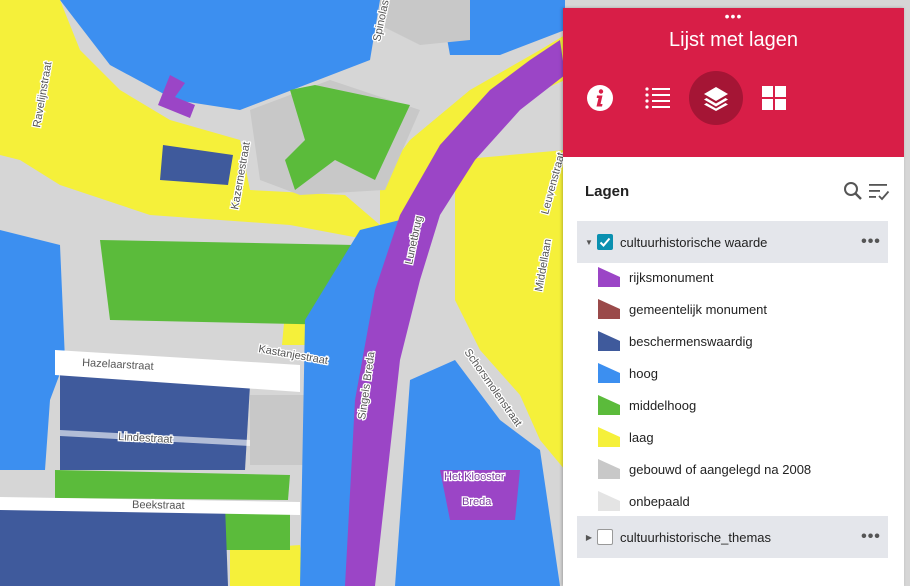 The image size is (910, 586). I want to click on panel-header: ••• Lijst met lagen, so click(733, 82).